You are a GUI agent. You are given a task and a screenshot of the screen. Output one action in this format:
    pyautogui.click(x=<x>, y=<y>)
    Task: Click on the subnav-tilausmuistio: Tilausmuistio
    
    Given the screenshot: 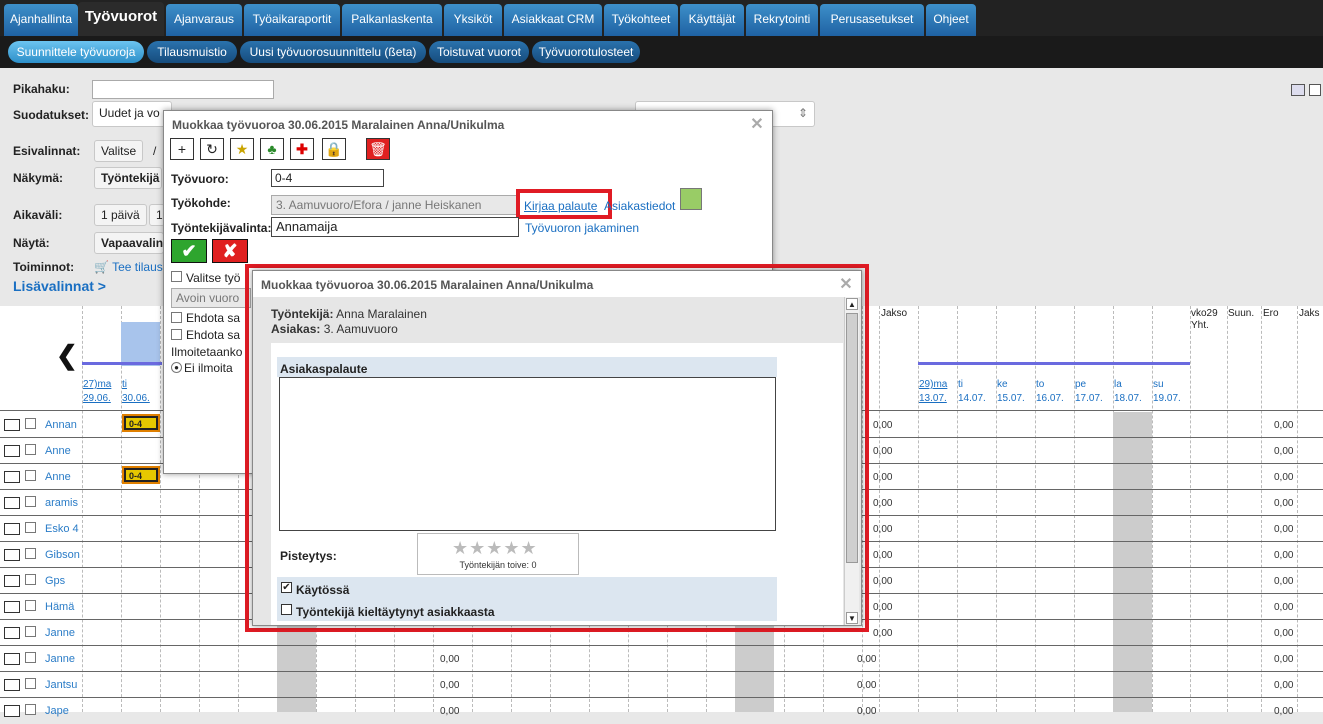 What is the action you would take?
    pyautogui.click(x=192, y=52)
    